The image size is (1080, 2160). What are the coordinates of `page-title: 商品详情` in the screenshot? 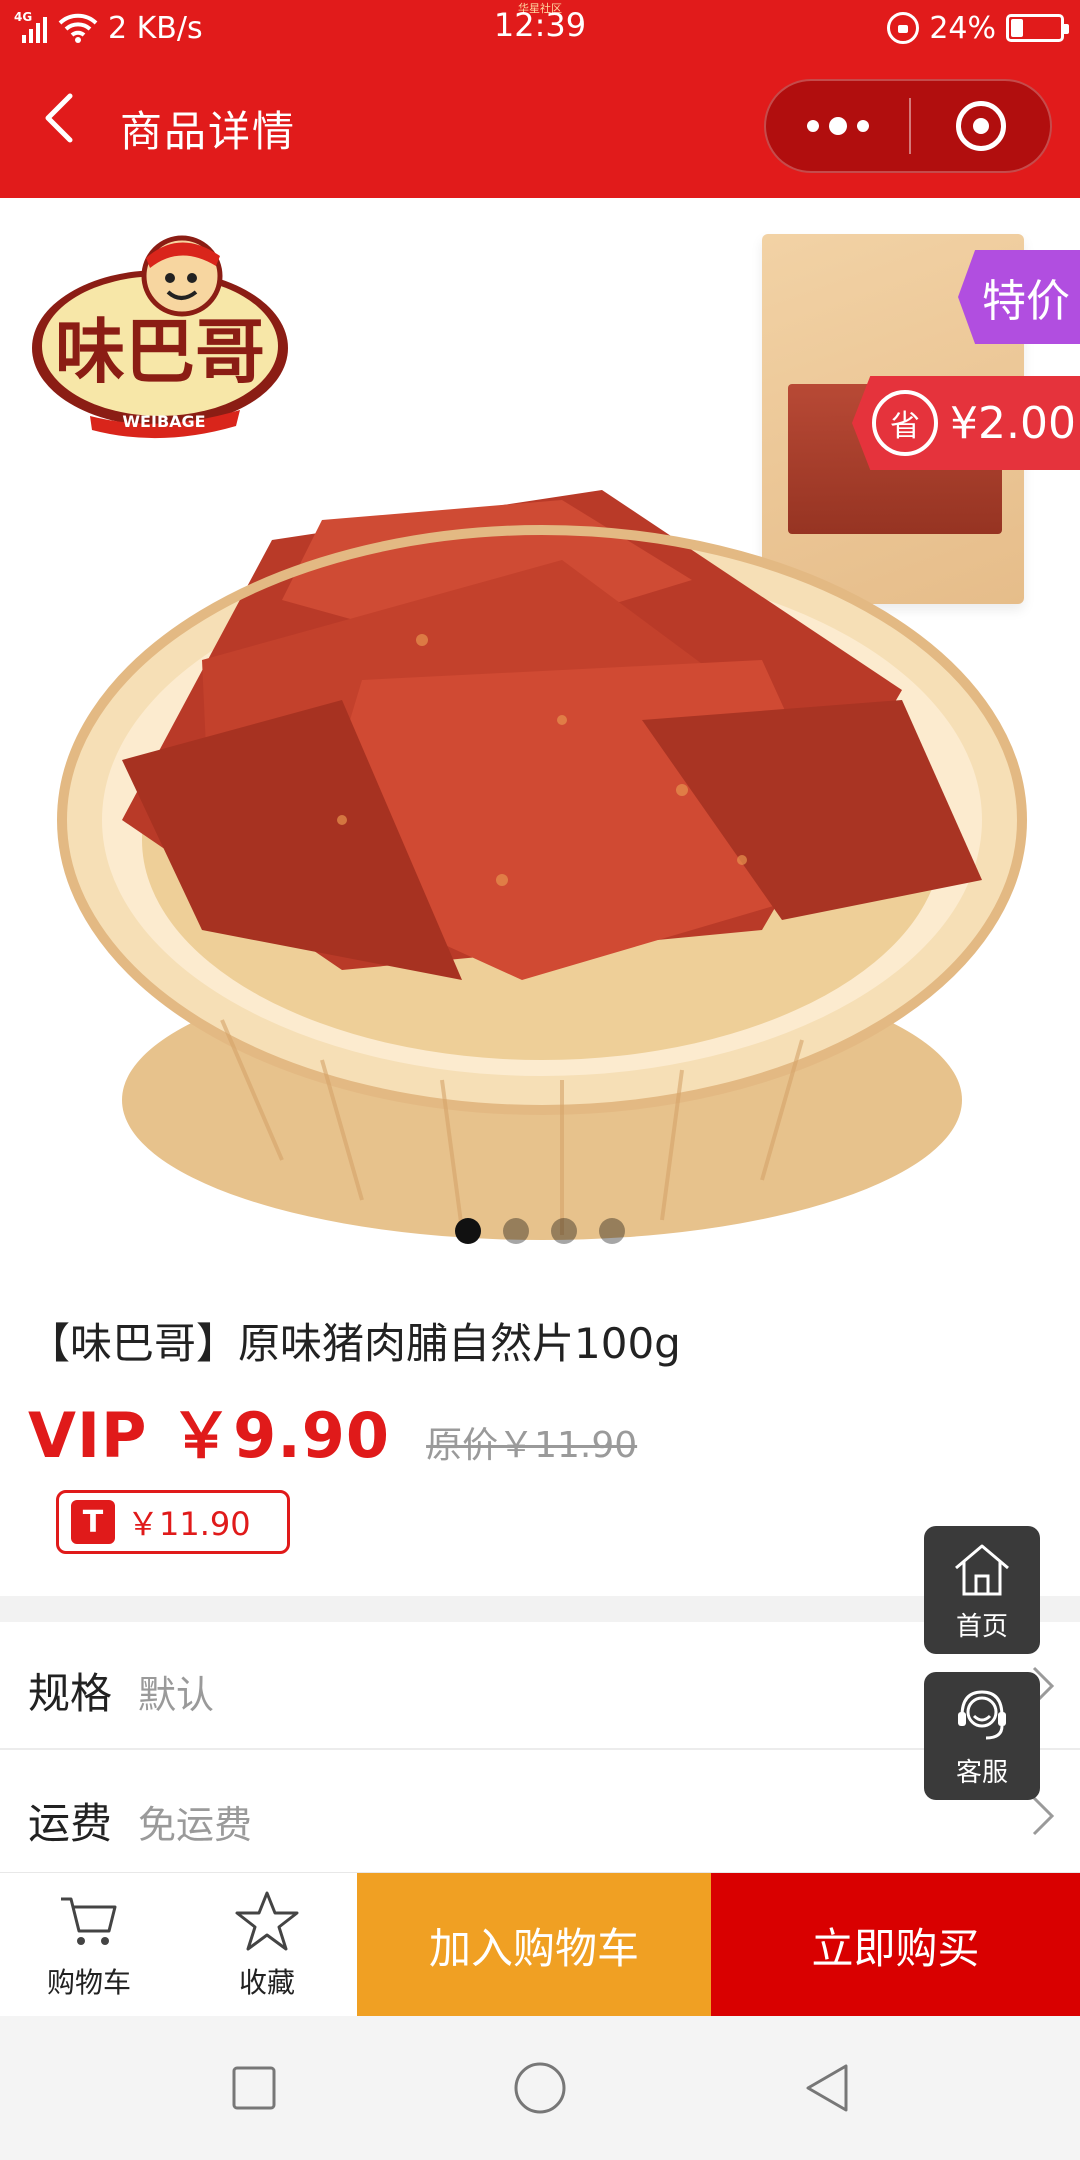 It's located at (208, 131).